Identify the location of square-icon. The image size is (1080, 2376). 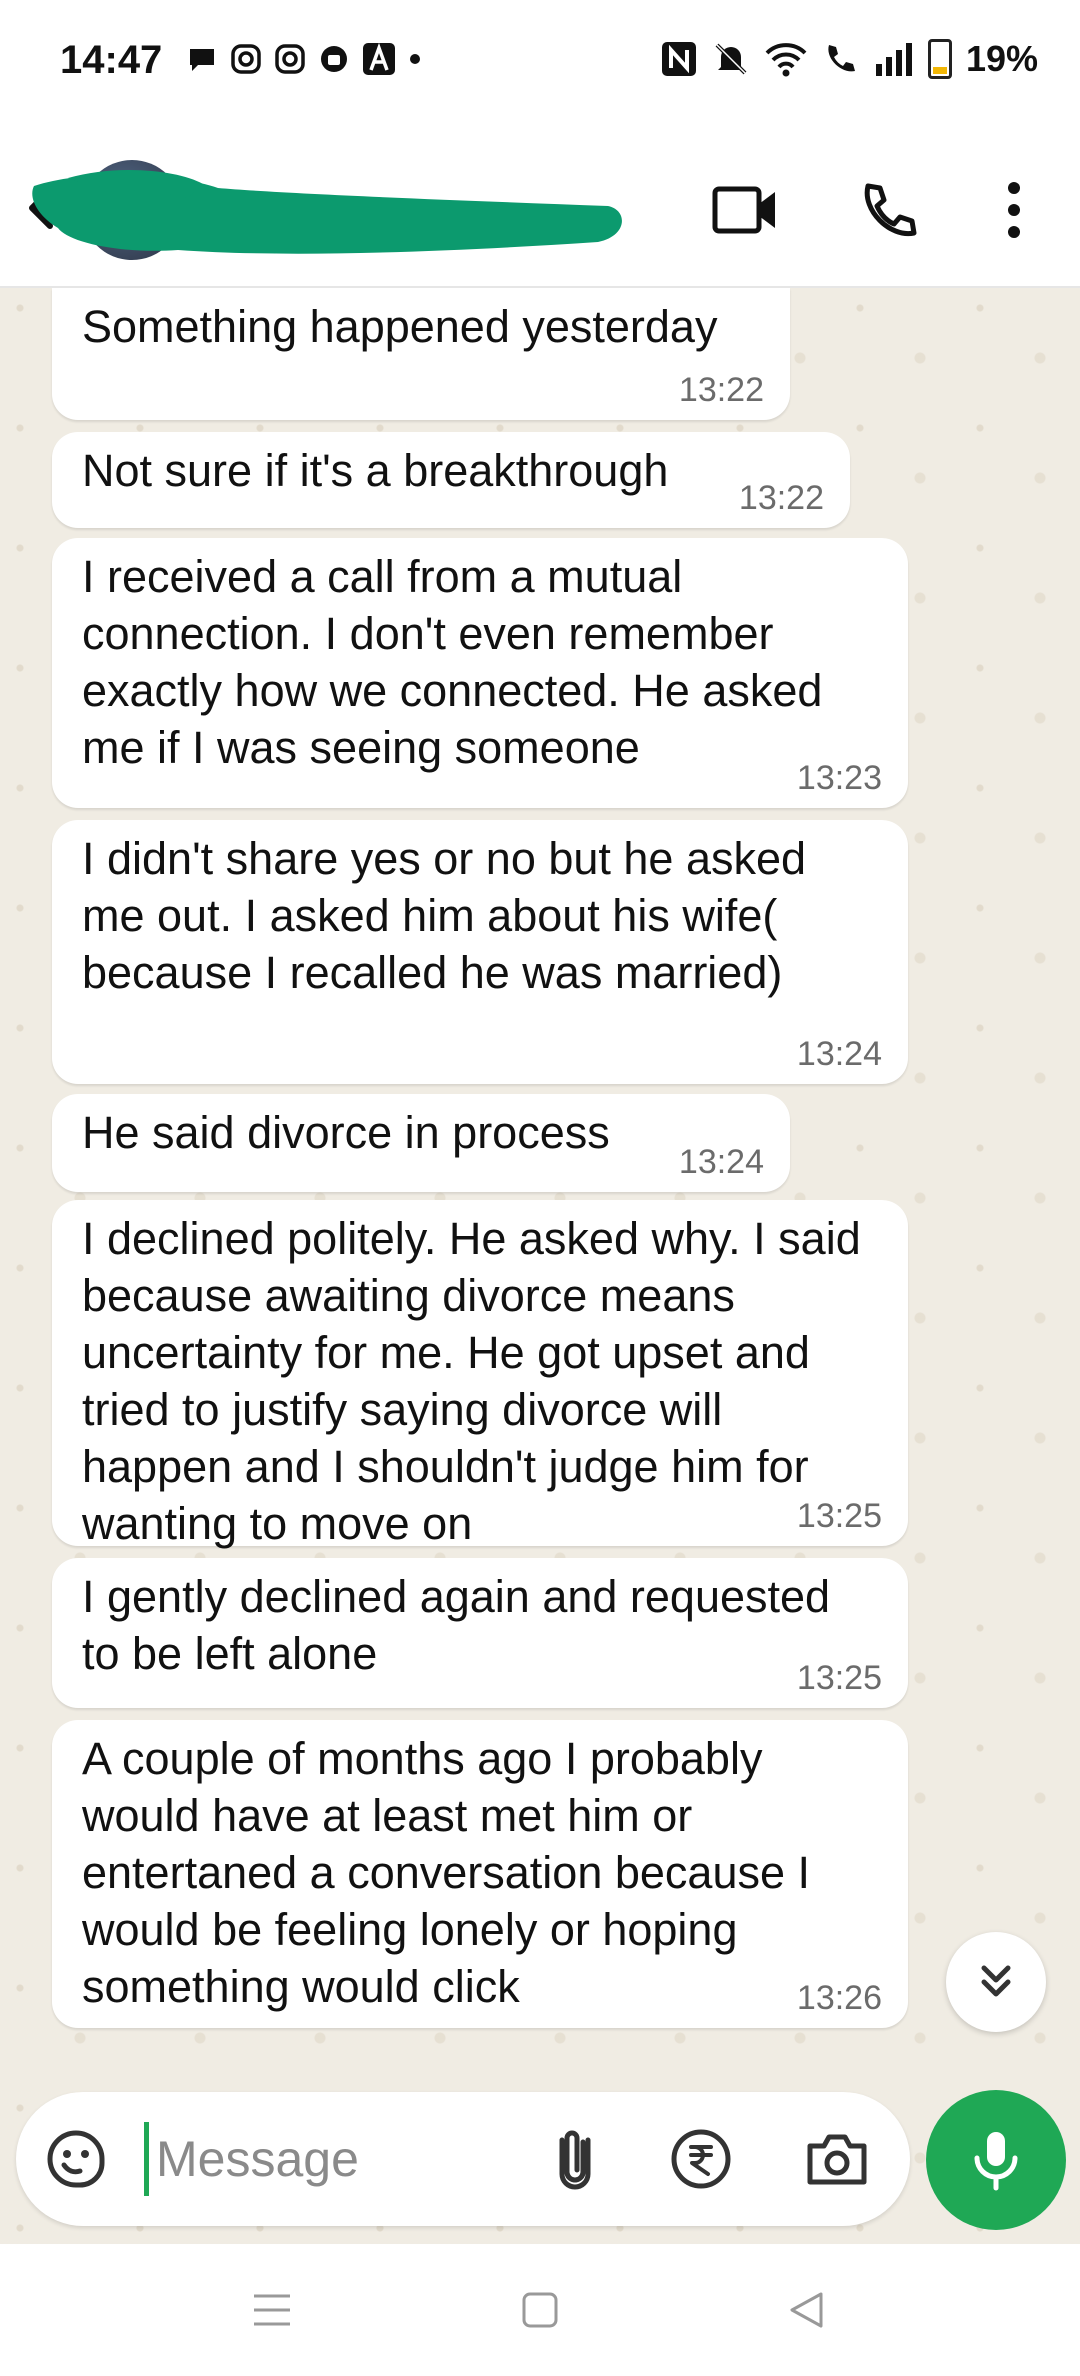
(540, 2310).